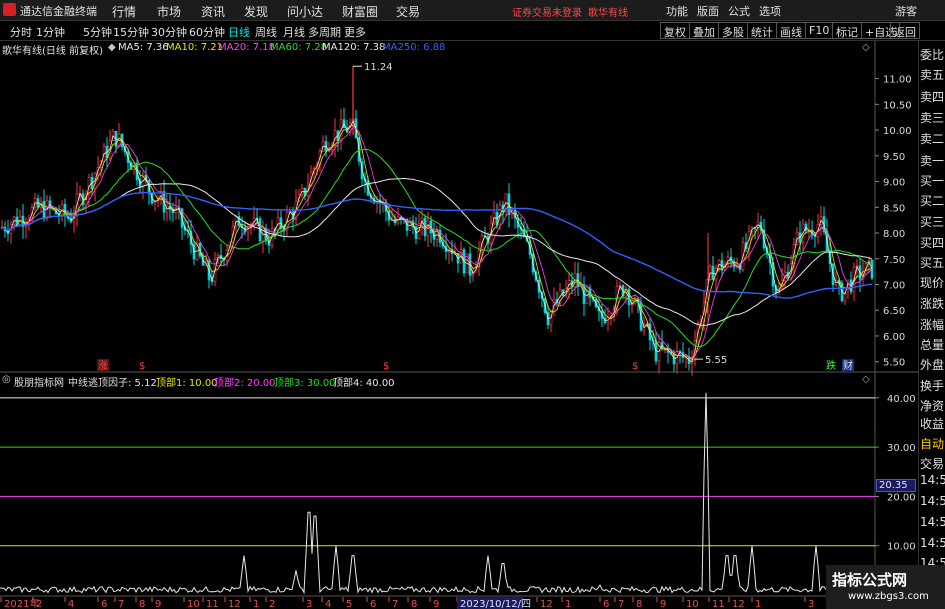 The image size is (945, 609). I want to click on menu-trade: 交易, so click(408, 11).